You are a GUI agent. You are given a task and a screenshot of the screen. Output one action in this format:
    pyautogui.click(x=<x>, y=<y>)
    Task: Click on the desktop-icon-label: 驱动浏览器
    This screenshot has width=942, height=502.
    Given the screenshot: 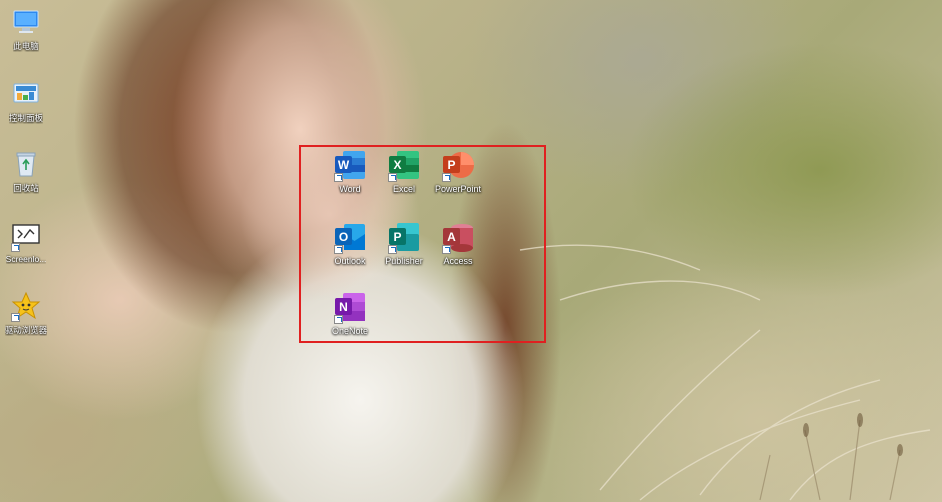 What is the action you would take?
    pyautogui.click(x=26, y=330)
    